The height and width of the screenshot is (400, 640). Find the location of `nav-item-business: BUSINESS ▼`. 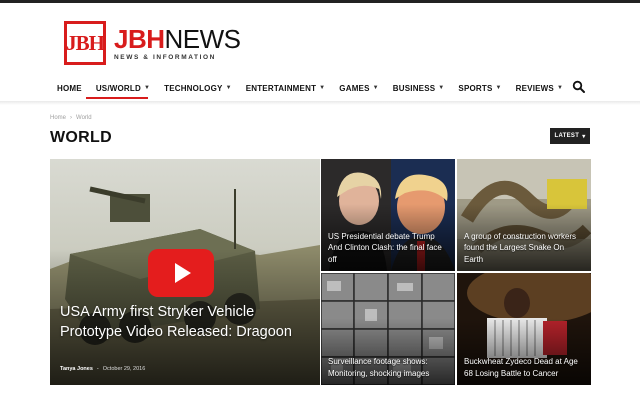

nav-item-business: BUSINESS ▼ is located at coordinates (419, 88).